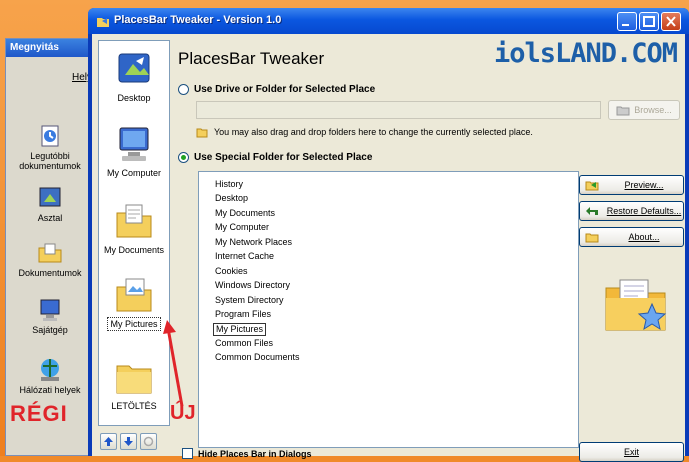 The height and width of the screenshot is (462, 689). Describe the element at coordinates (39, 413) in the screenshot. I see `old-caption: RÉGI` at that location.